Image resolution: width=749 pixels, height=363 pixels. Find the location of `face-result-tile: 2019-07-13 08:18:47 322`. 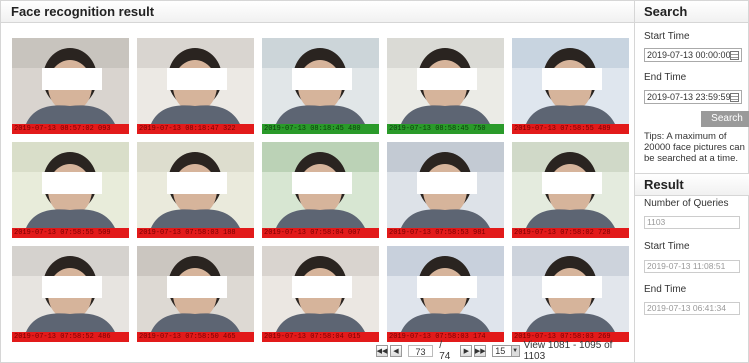

face-result-tile: 2019-07-13 08:18:47 322 is located at coordinates (195, 86).